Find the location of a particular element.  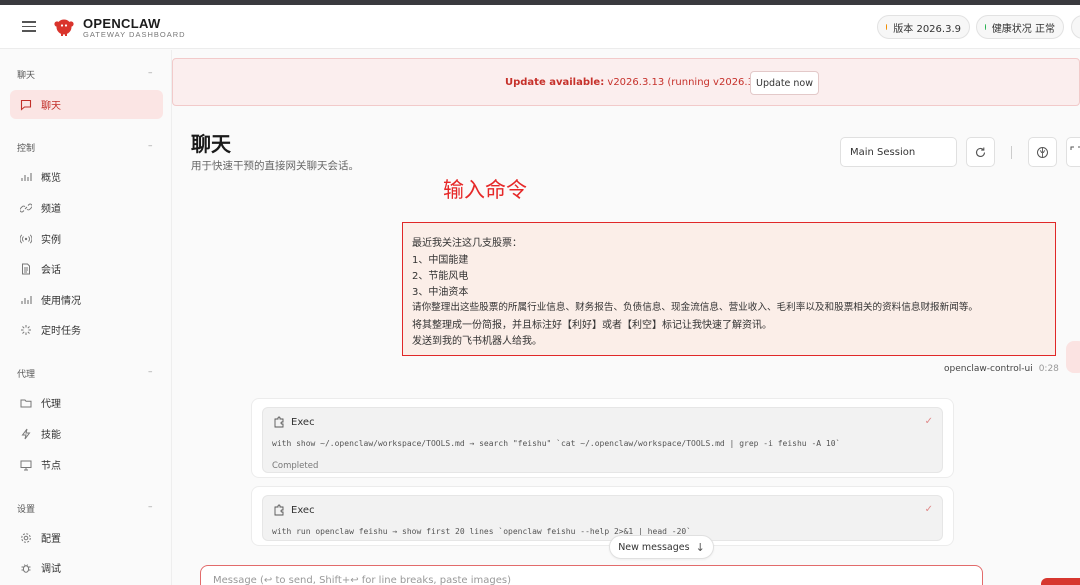

broadcast-icon is located at coordinates (26, 239).